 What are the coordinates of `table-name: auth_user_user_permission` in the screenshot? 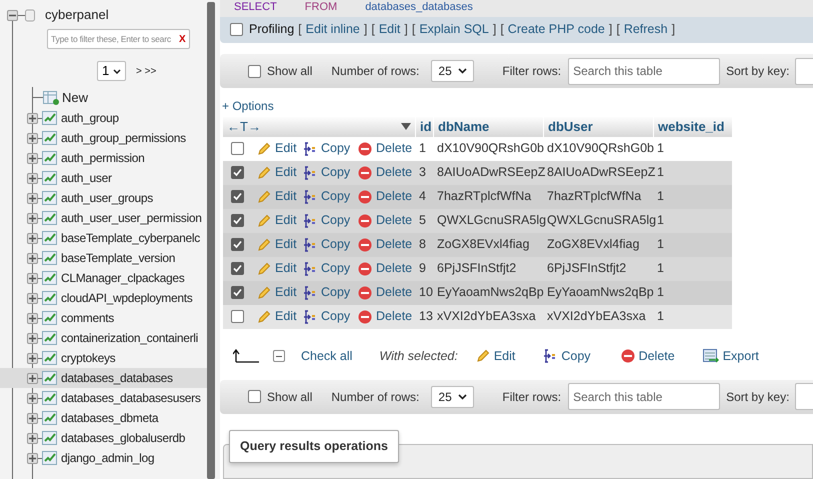 It's located at (131, 218).